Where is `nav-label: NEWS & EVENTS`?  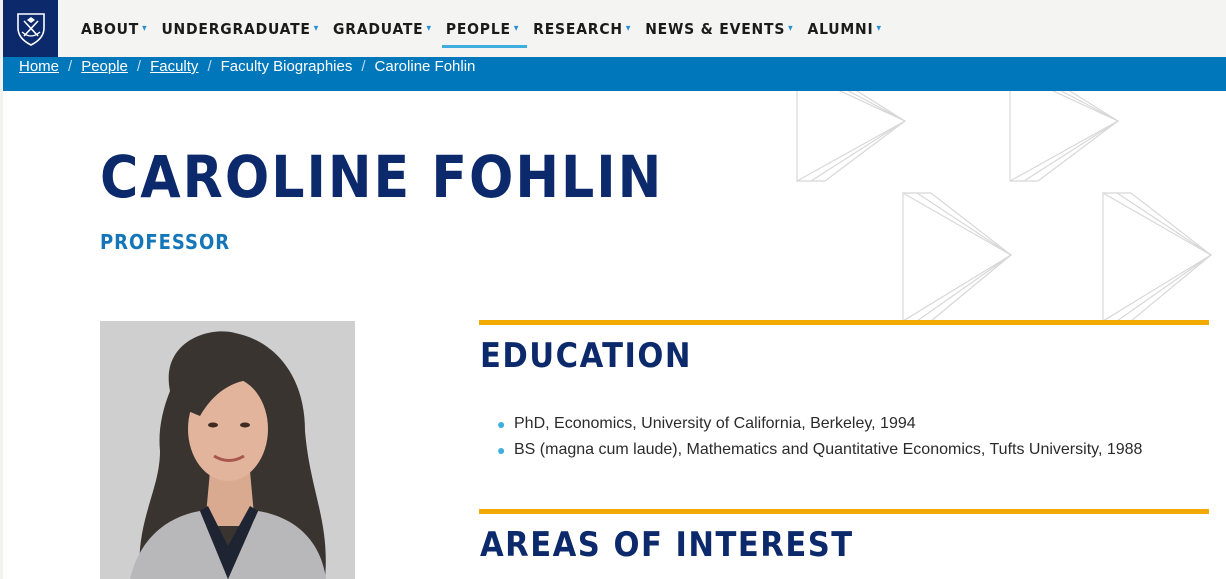
nav-label: NEWS & EVENTS is located at coordinates (715, 28).